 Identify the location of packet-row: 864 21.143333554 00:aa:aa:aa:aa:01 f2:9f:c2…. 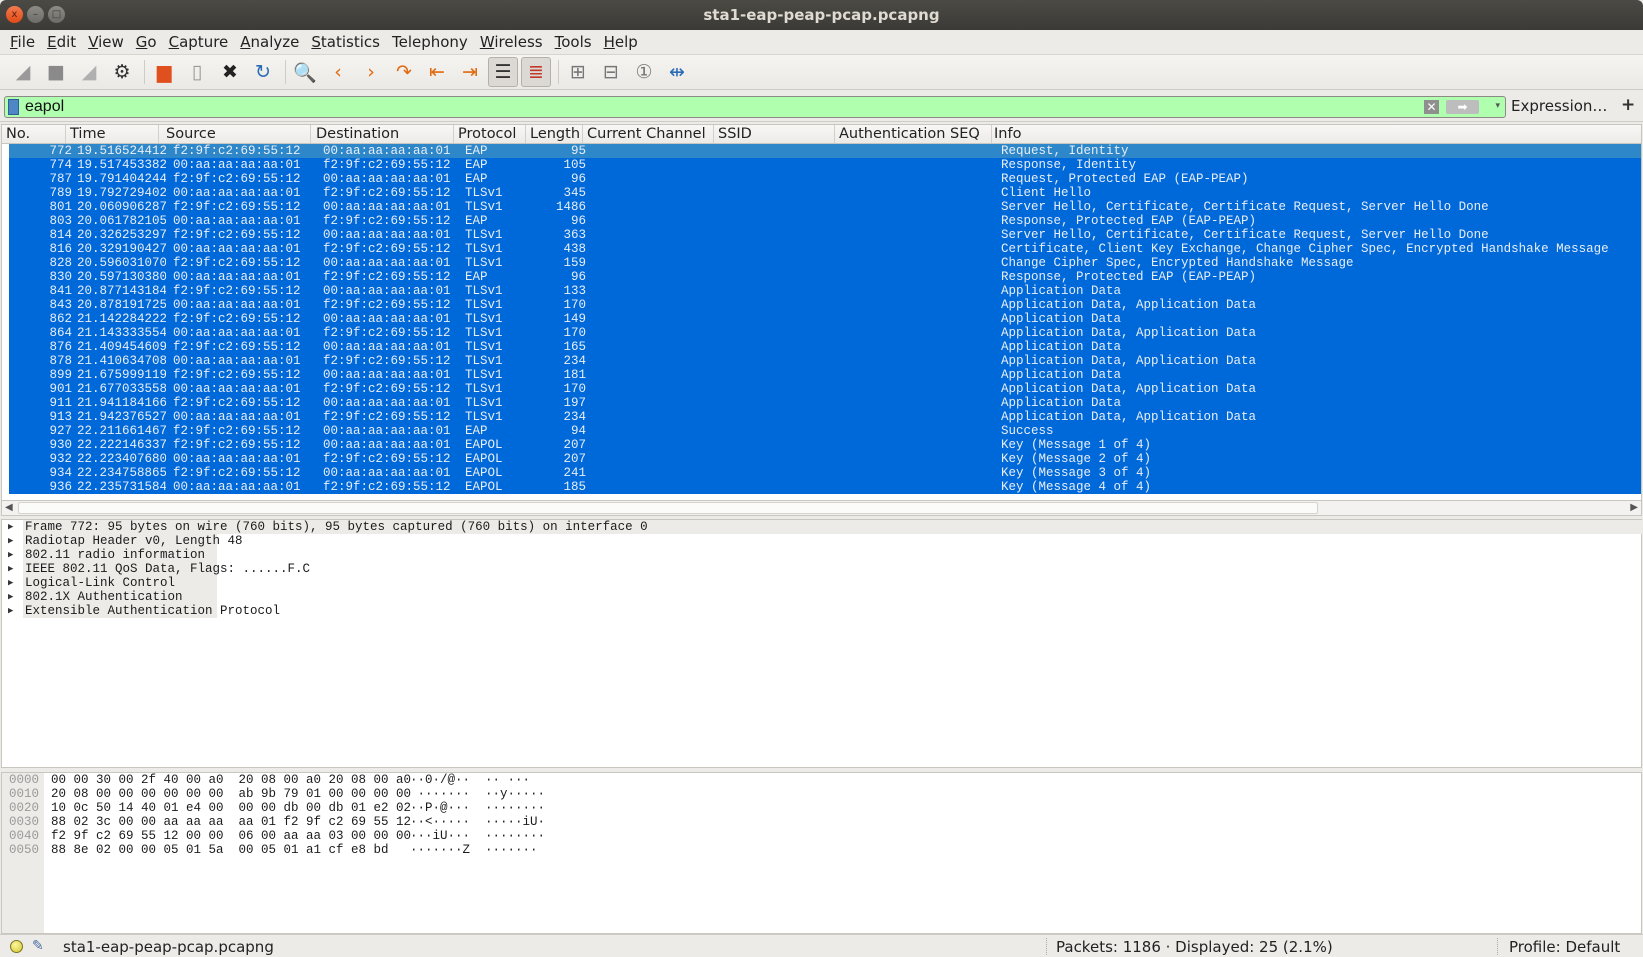
(824, 333).